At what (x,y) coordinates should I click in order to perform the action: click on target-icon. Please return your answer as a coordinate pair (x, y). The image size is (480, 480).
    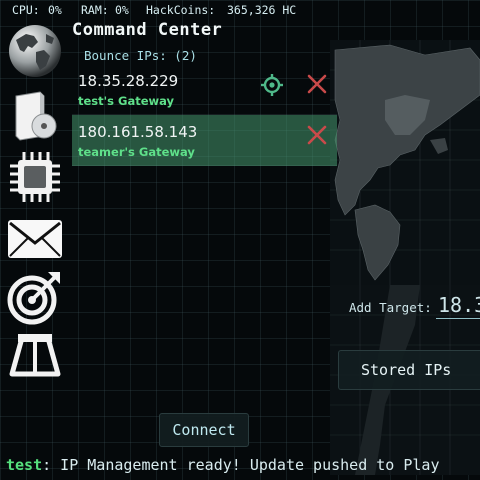
    Looking at the image, I should click on (35, 297).